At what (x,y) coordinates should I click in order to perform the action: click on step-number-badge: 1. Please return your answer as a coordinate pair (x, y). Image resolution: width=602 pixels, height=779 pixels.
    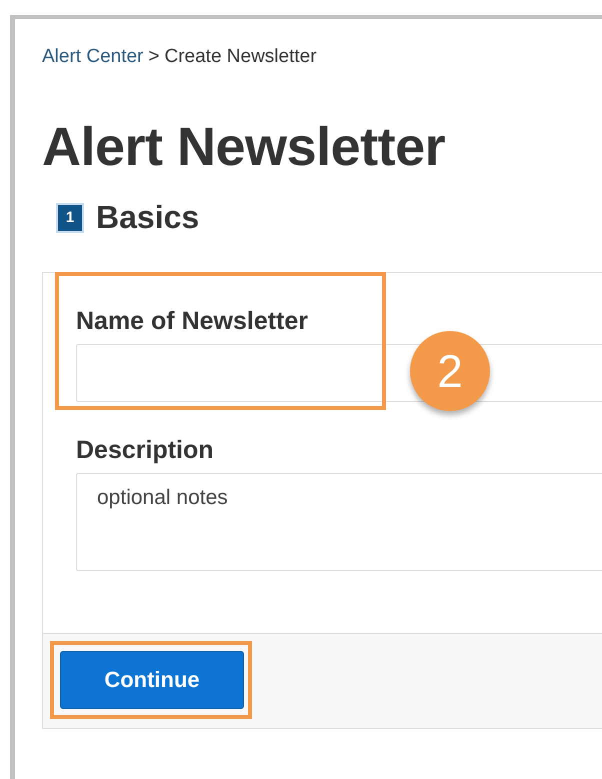
    Looking at the image, I should click on (70, 217).